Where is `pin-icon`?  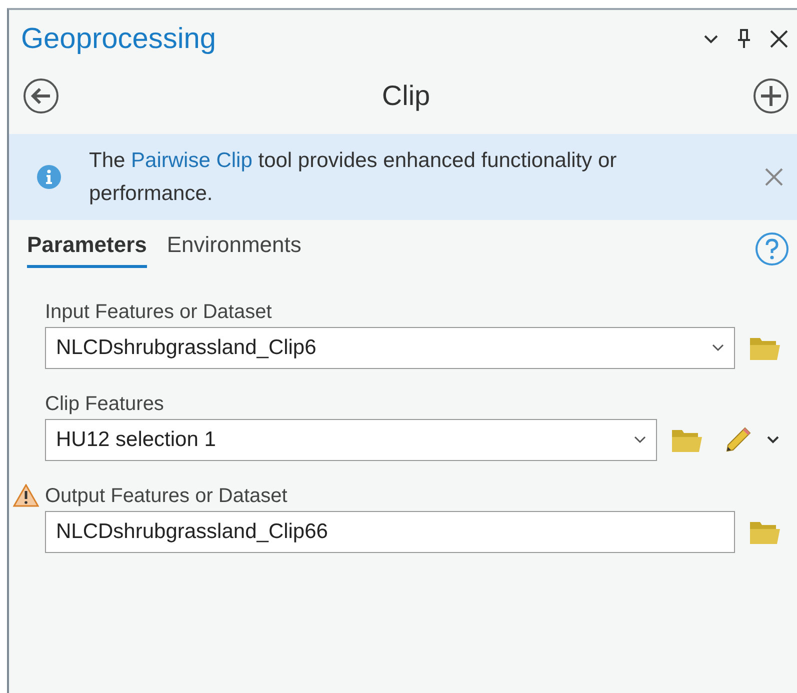 pin-icon is located at coordinates (744, 39).